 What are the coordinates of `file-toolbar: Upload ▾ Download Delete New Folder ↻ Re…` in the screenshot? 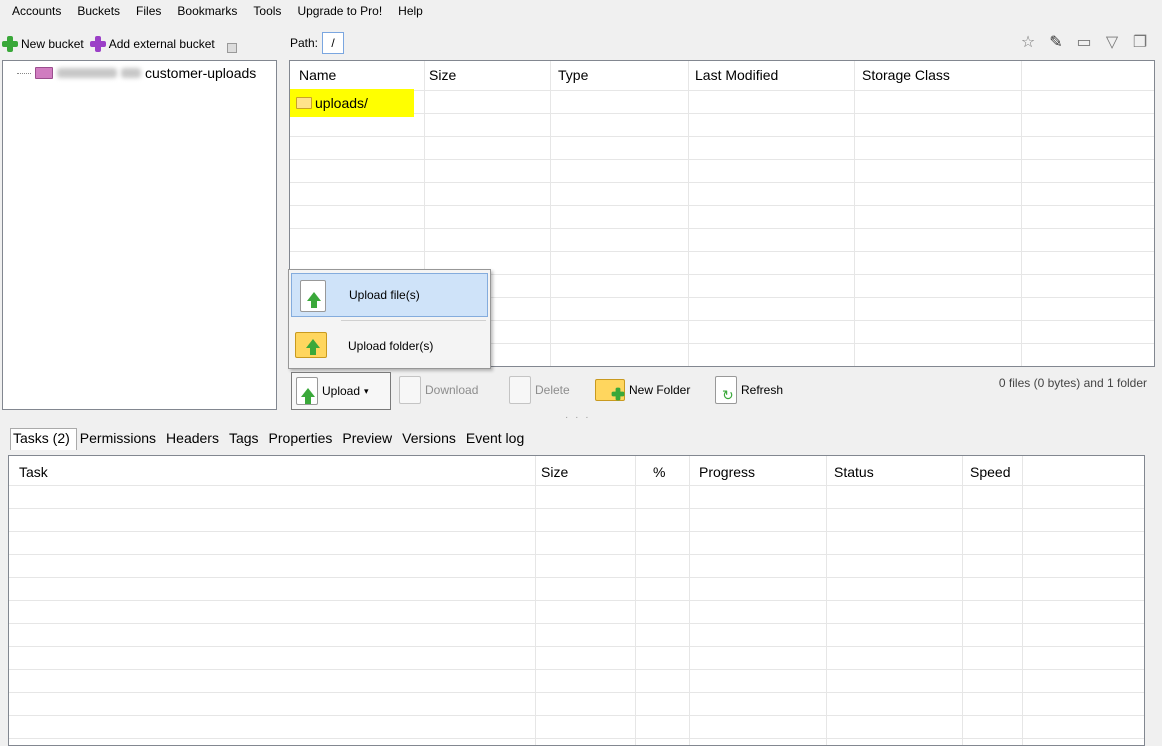 It's located at (722, 390).